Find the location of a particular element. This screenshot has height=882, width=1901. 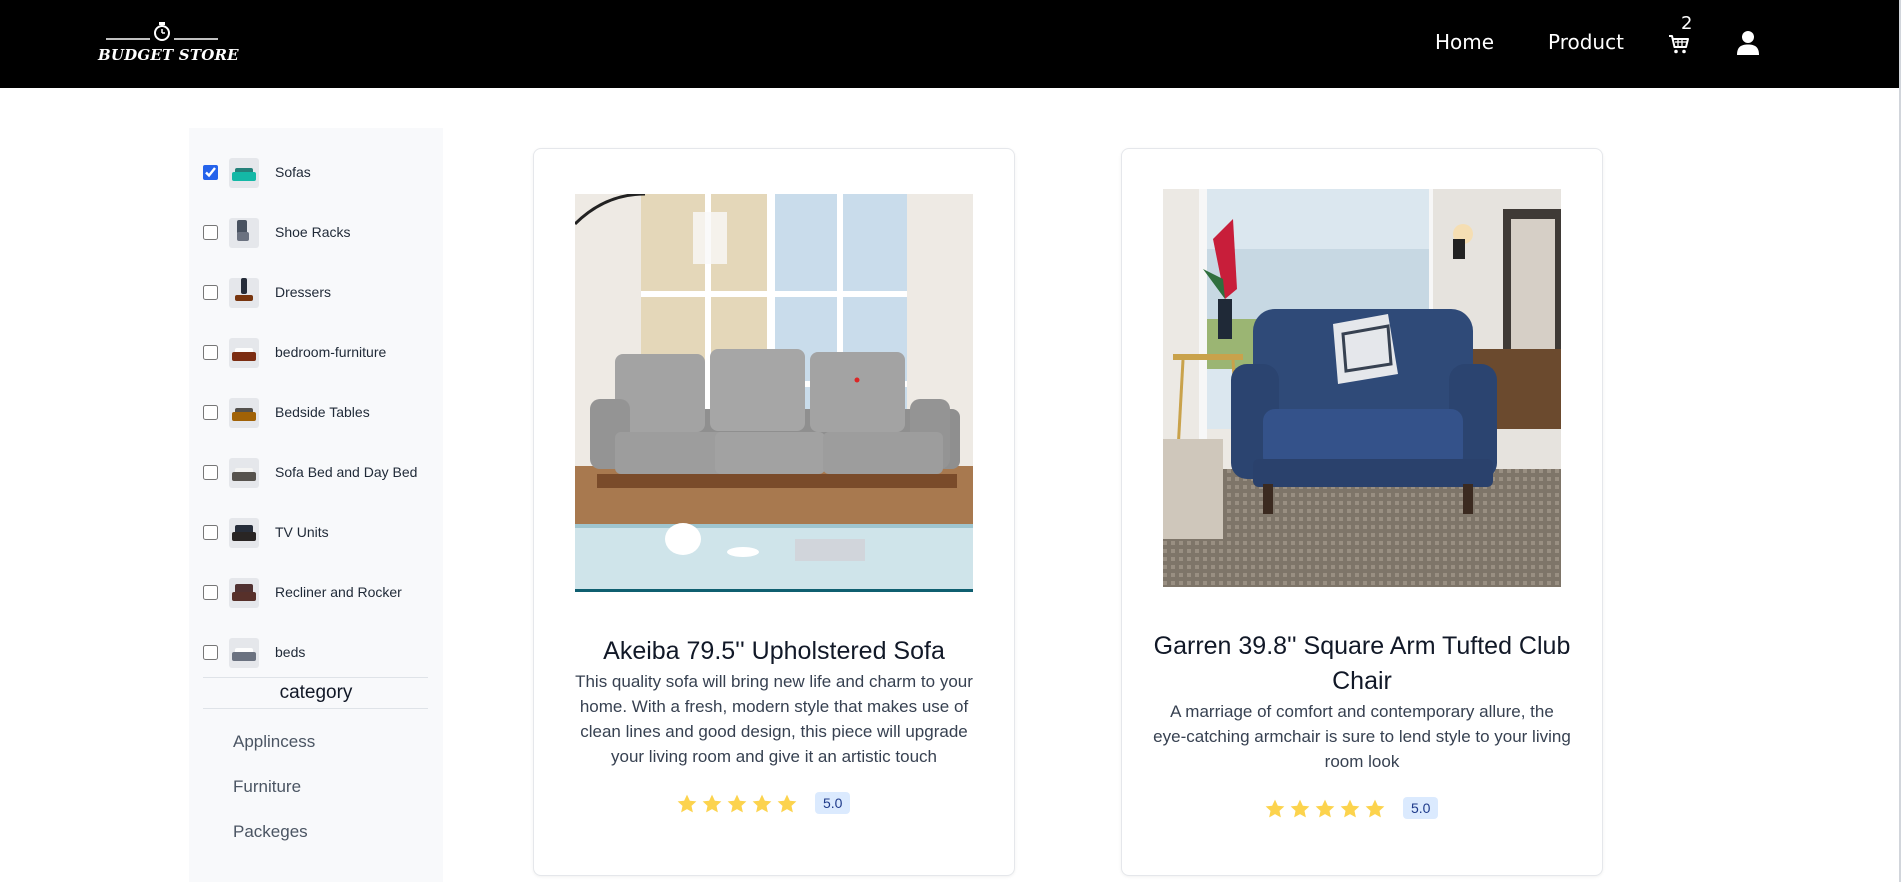

filter-label: bedroom-furniture is located at coordinates (330, 352).